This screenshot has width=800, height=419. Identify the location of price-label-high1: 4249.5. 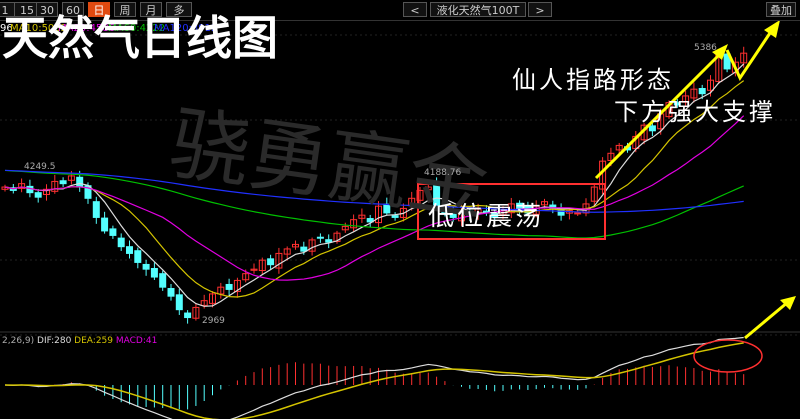
(40, 167).